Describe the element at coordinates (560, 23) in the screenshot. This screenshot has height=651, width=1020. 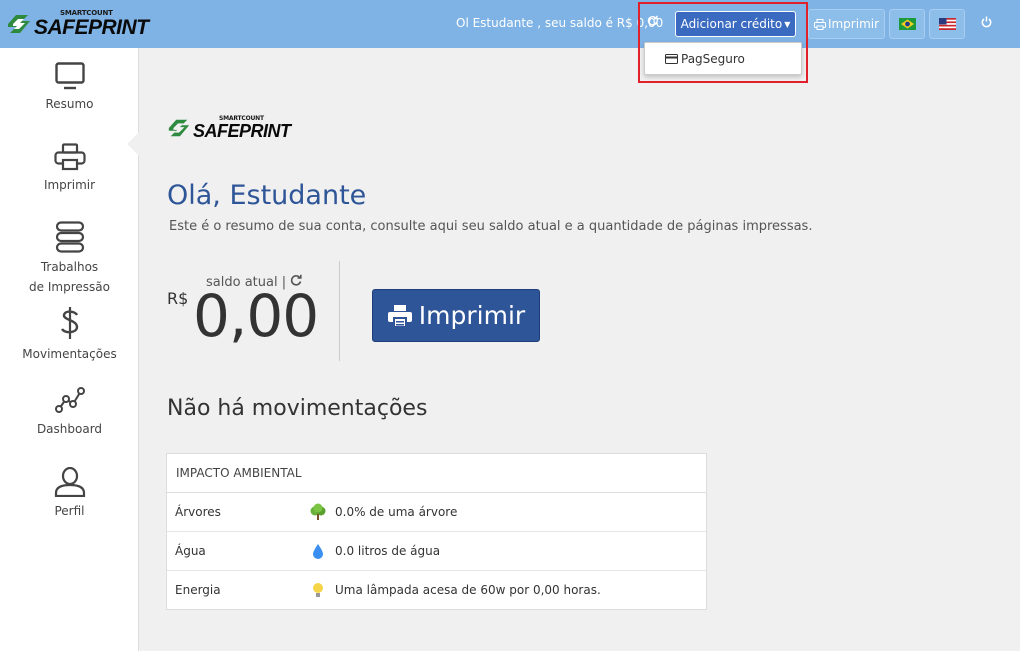
I see `balance-greeting: Ol Estudante , seu saldo é R$ 0,00` at that location.